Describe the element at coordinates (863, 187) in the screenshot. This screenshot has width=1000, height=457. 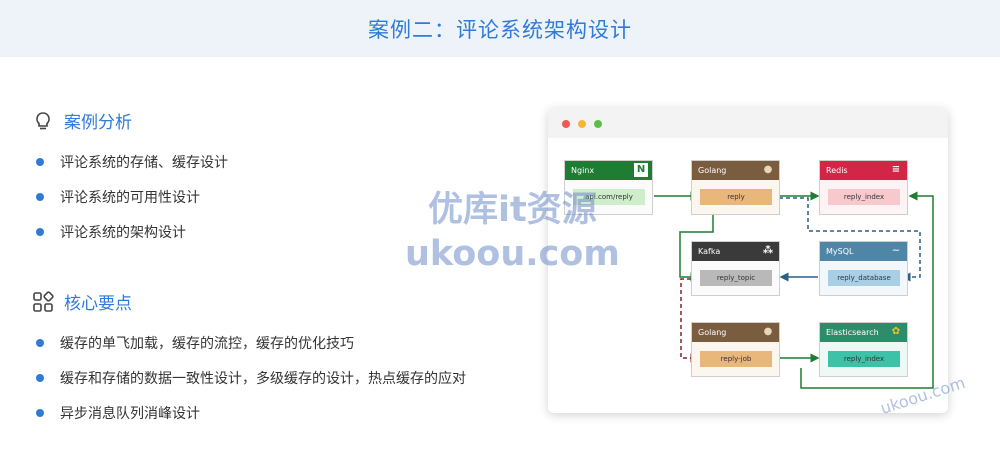
I see `node-redis: Redis ≡ reply_index` at that location.